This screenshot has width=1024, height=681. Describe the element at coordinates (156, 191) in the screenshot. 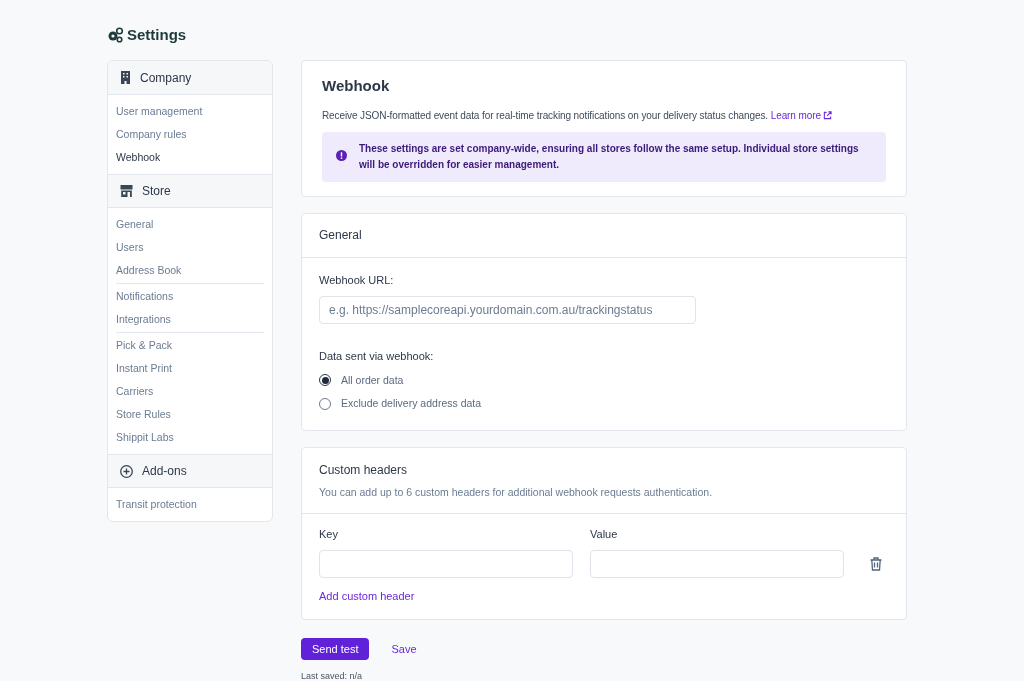

I see `sidebar-section-title: Store` at that location.